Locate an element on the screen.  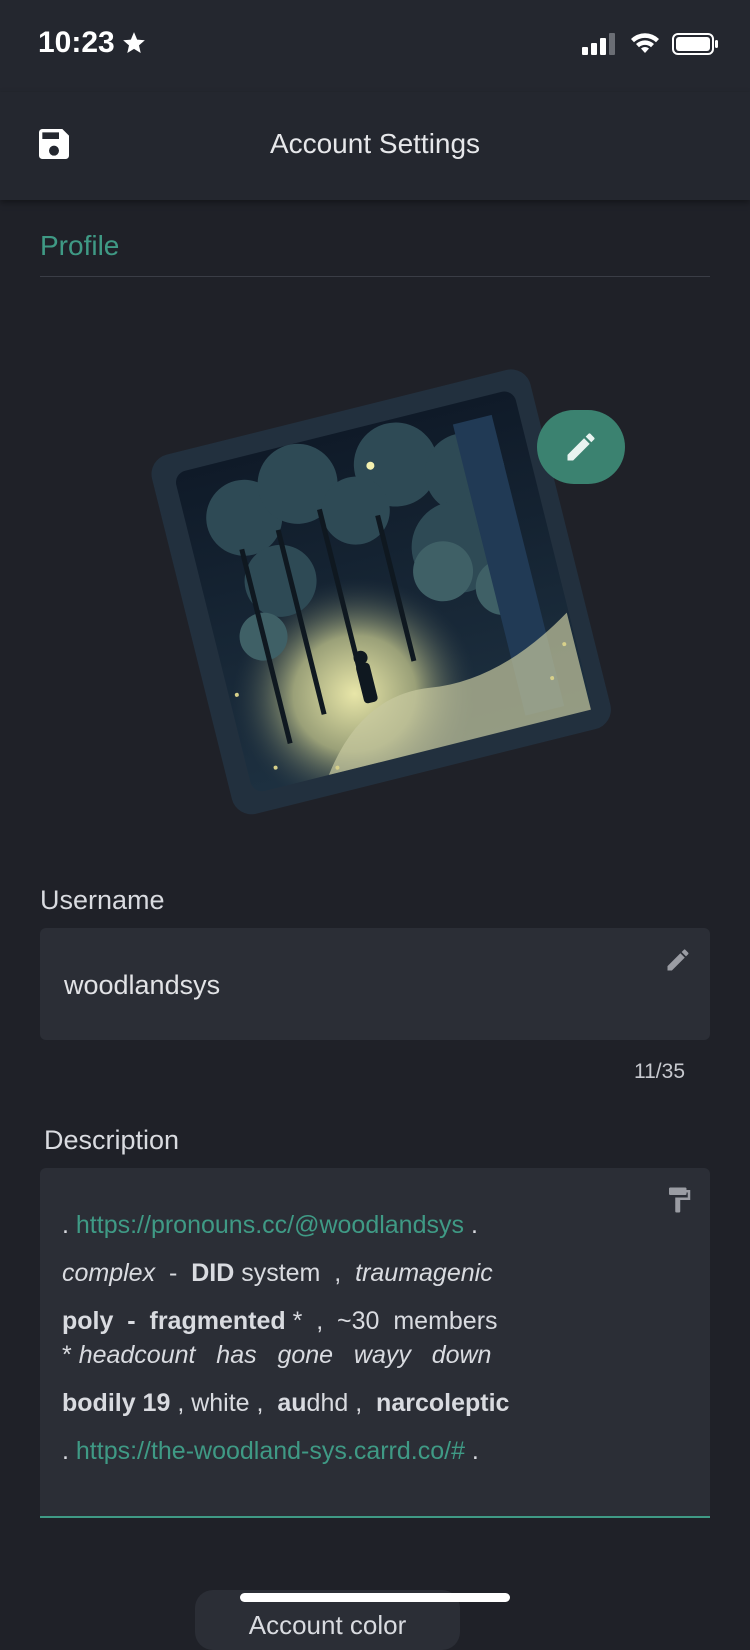
edit-avatar-button is located at coordinates (581, 447).